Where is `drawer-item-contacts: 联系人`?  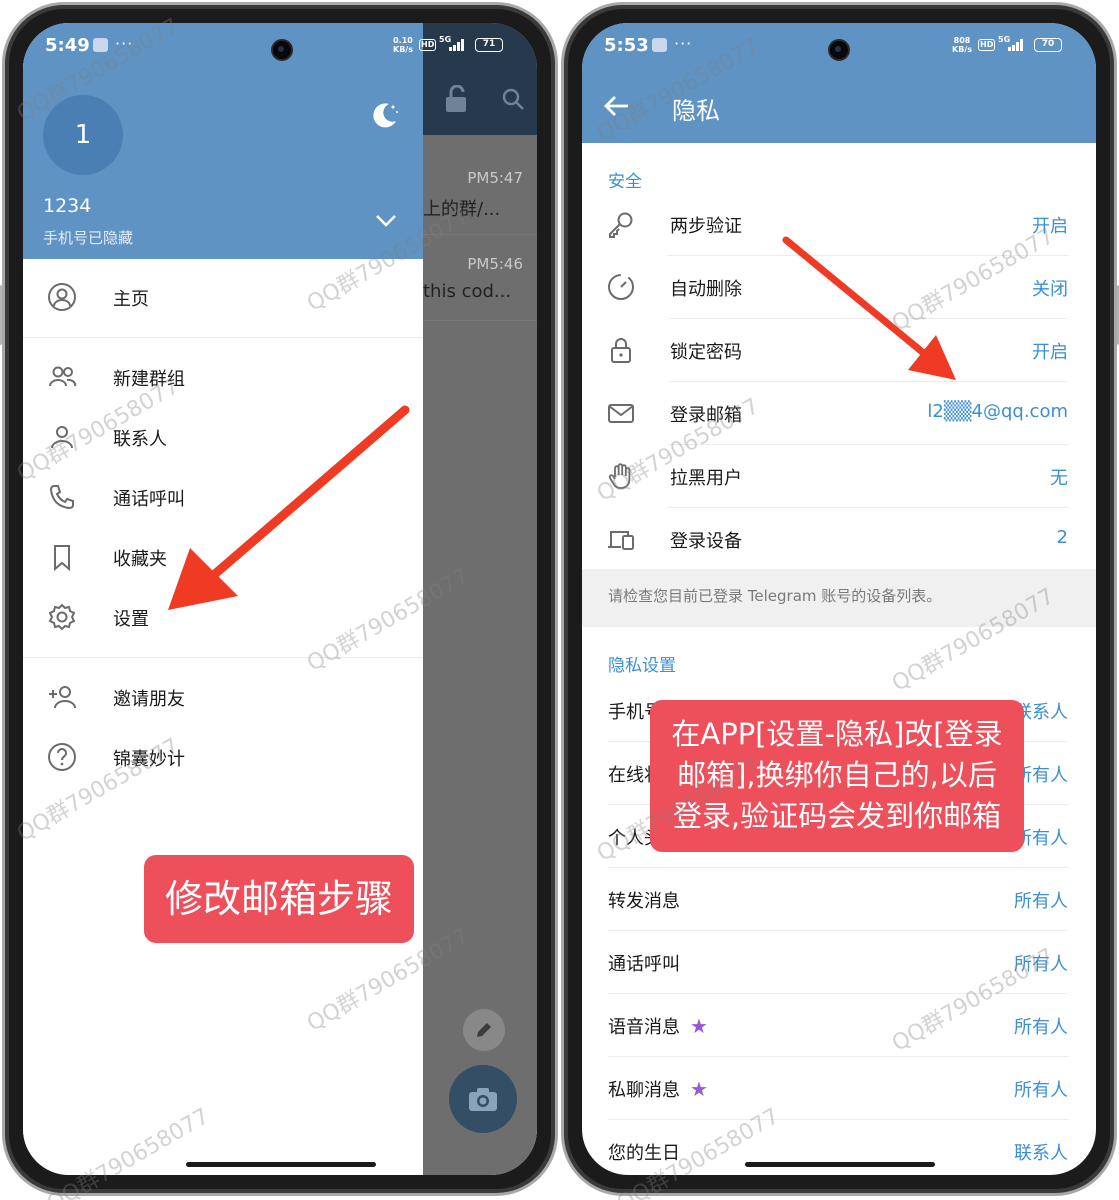 drawer-item-contacts: 联系人 is located at coordinates (223, 437).